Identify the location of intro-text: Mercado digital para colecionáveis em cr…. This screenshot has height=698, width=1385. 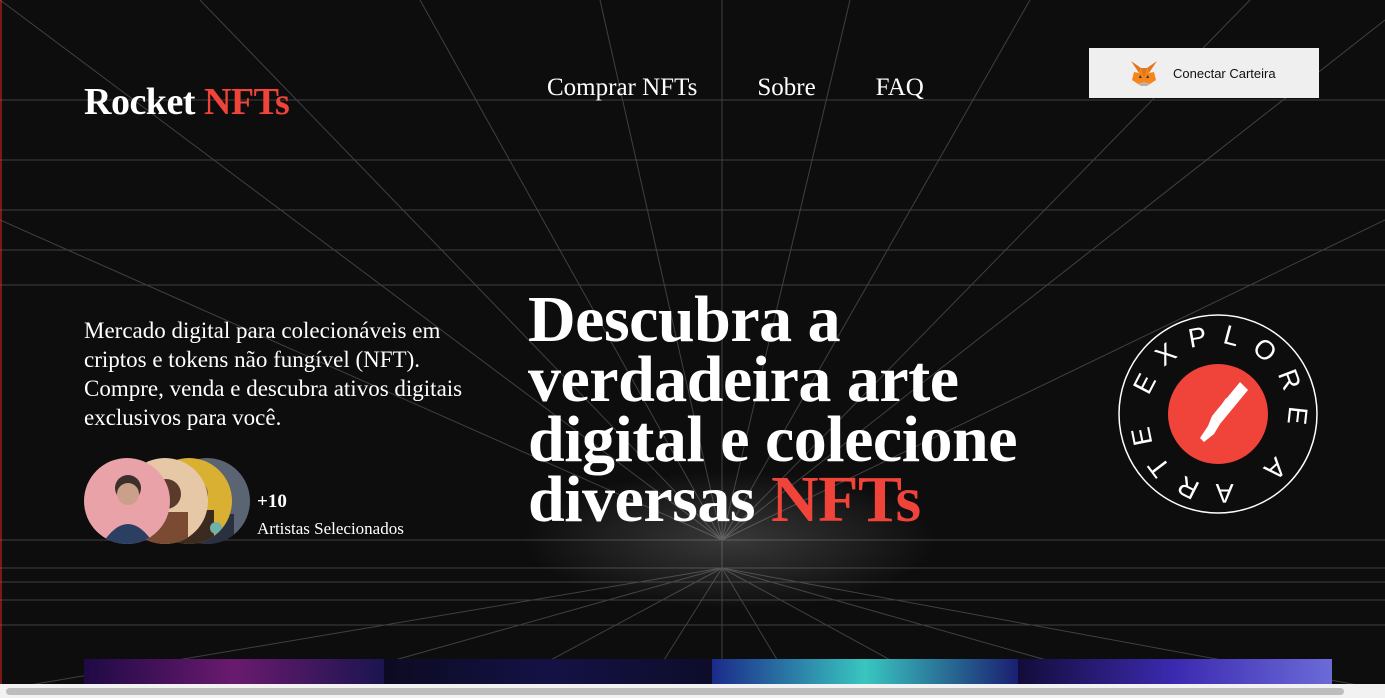
(273, 374).